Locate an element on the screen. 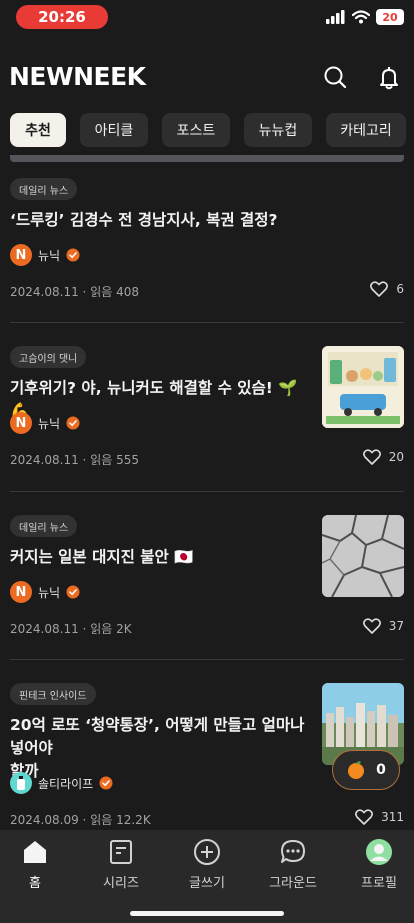  bottom-navigation: 홈 시리즈 글쓰기 그라운드 프로필 is located at coordinates (207, 876).